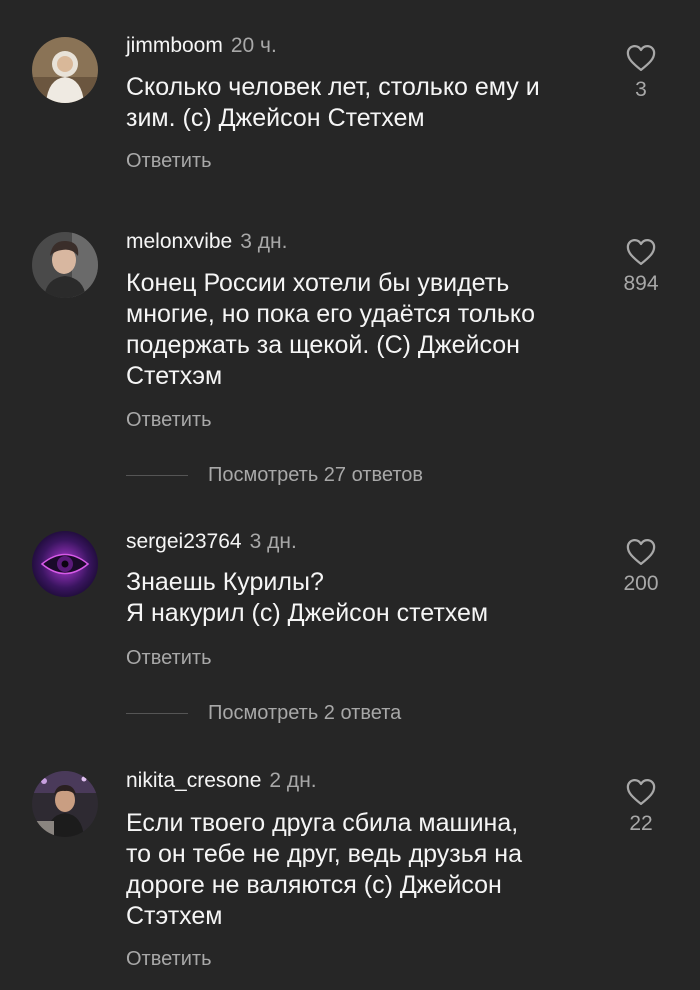 This screenshot has width=700, height=990. What do you see at coordinates (318, 283) in the screenshot?
I see `comment-text-line: Конец России хотели бы увидеть` at bounding box center [318, 283].